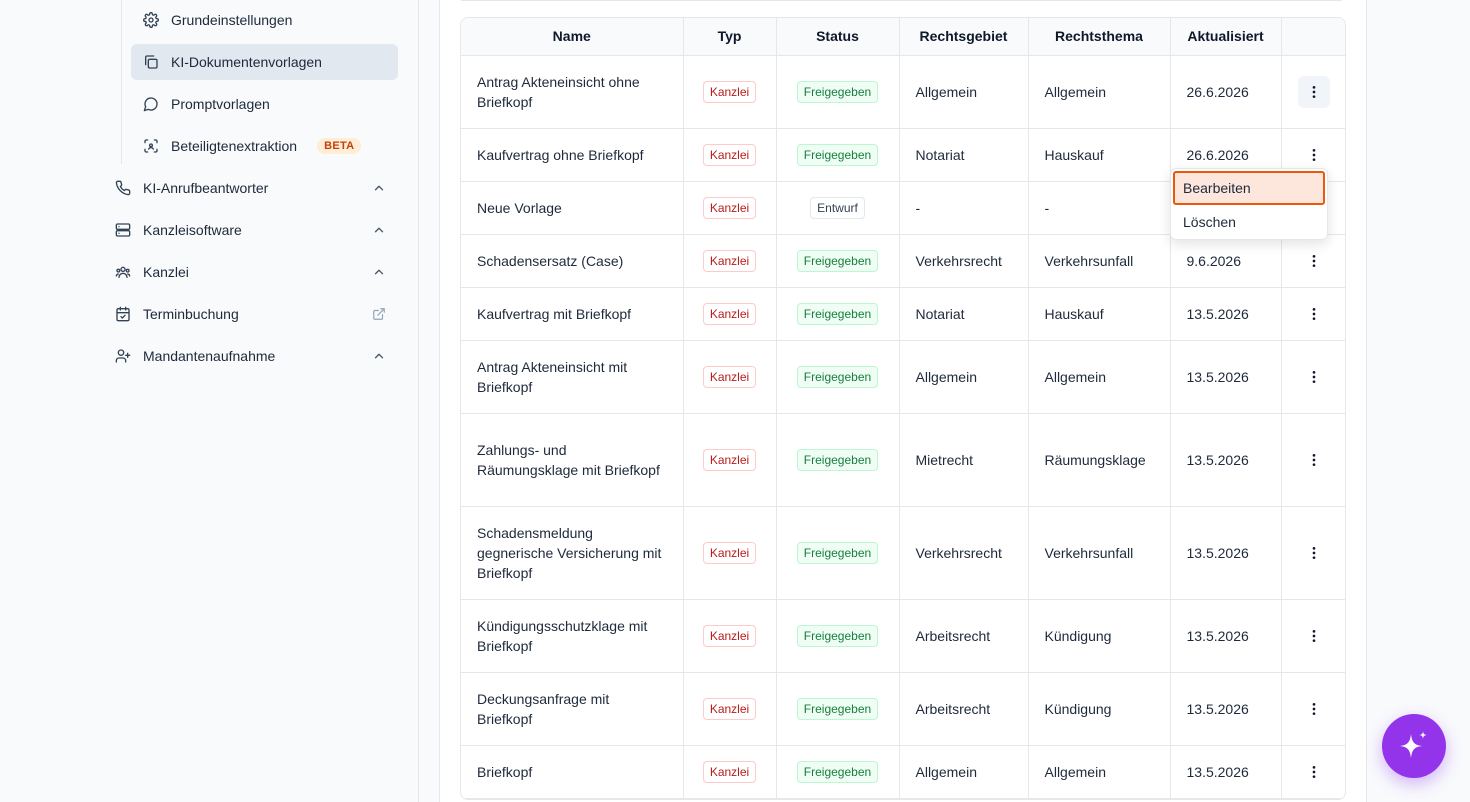 The height and width of the screenshot is (802, 1470). Describe the element at coordinates (1226, 261) in the screenshot. I see `cell-aktualisiert: 9.6.2026` at that location.